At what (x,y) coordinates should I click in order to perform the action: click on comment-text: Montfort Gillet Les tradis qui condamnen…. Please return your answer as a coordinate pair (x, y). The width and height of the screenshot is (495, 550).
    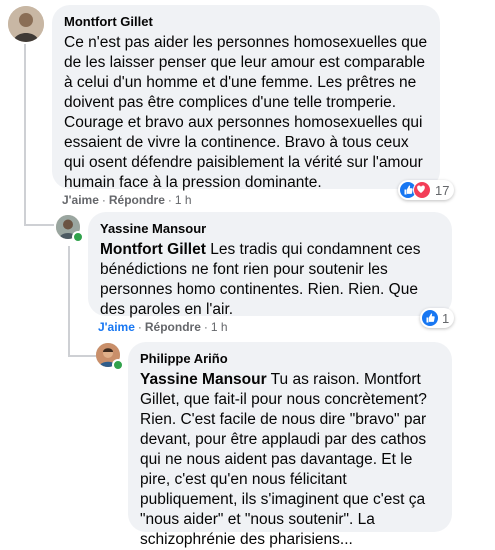
    Looking at the image, I should click on (270, 280).